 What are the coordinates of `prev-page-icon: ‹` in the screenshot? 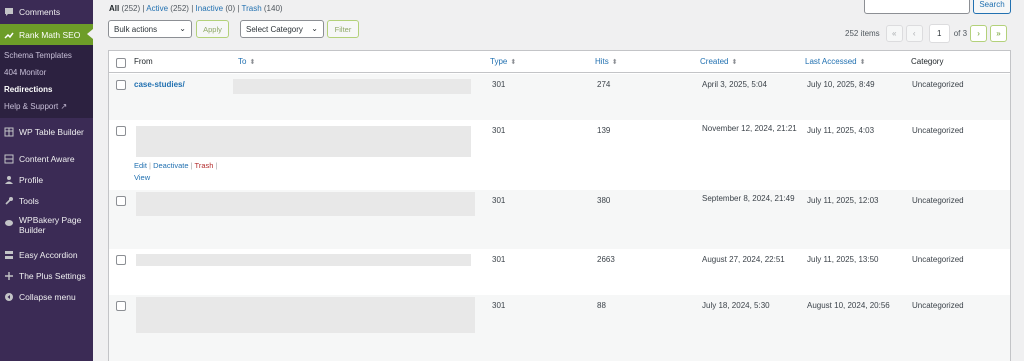 It's located at (914, 33).